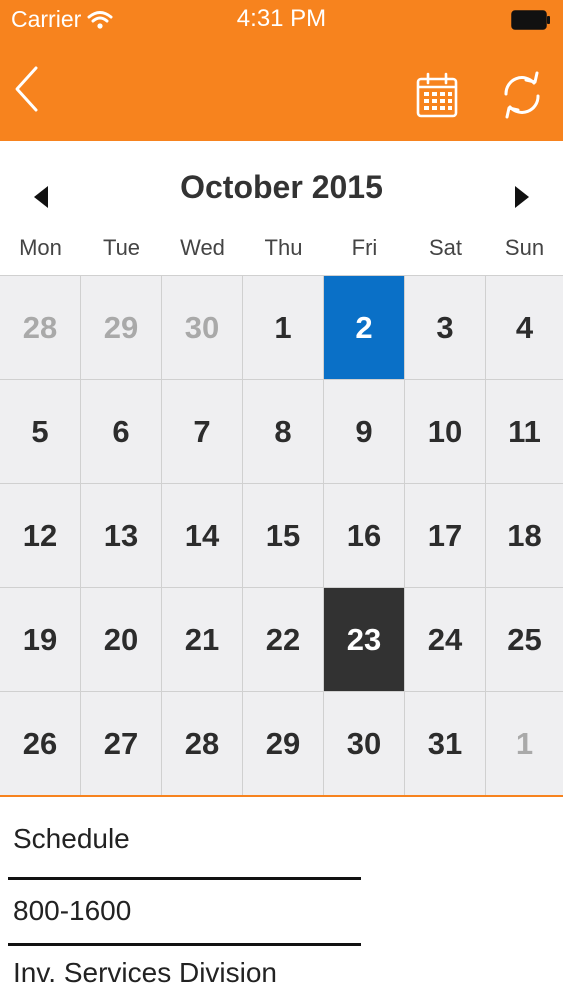 The height and width of the screenshot is (1000, 563). I want to click on weekday-label: Thu, so click(283, 247).